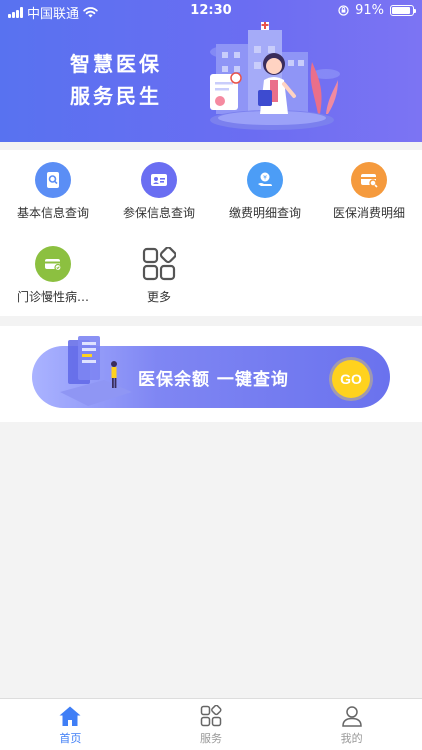  I want to click on card-search-icon, so click(369, 180).